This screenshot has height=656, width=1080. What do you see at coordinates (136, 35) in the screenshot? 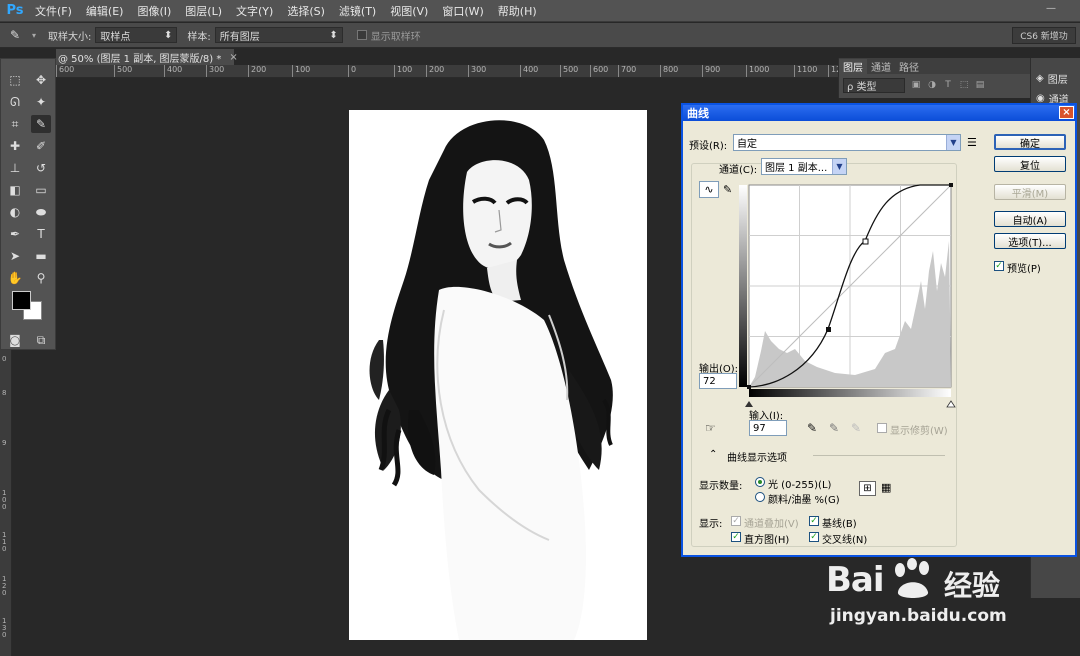
I see `sample-size-select: 取样点 ⬍` at bounding box center [136, 35].